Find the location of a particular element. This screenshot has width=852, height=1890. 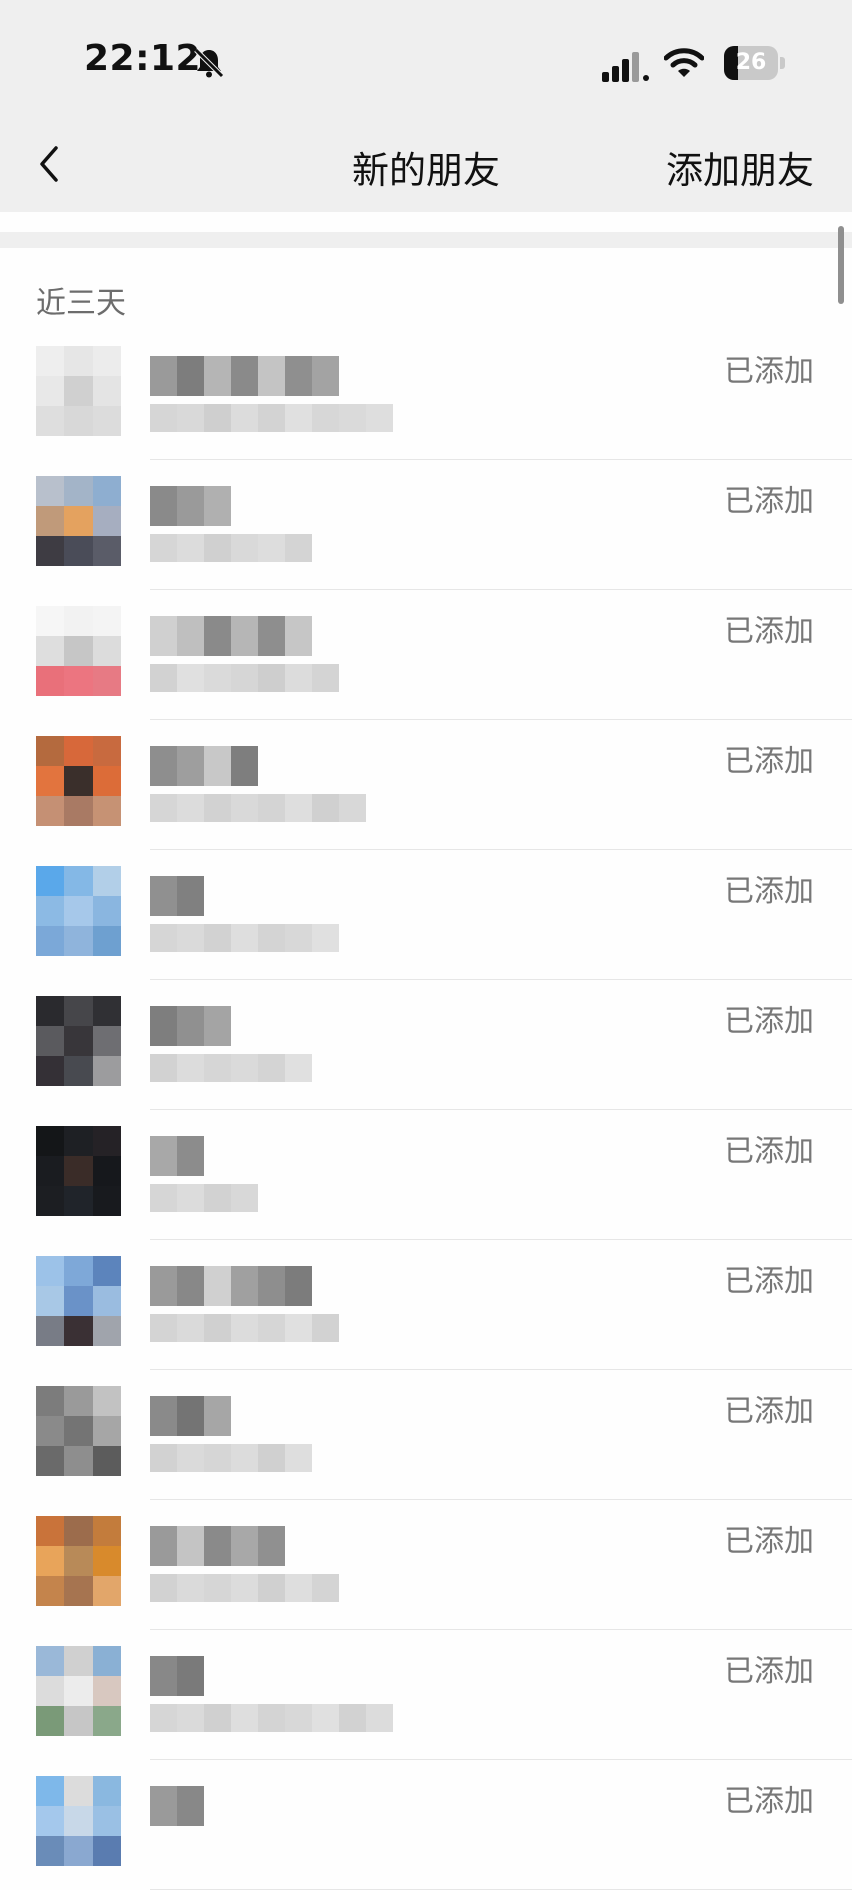

wifi-icon is located at coordinates (684, 62).